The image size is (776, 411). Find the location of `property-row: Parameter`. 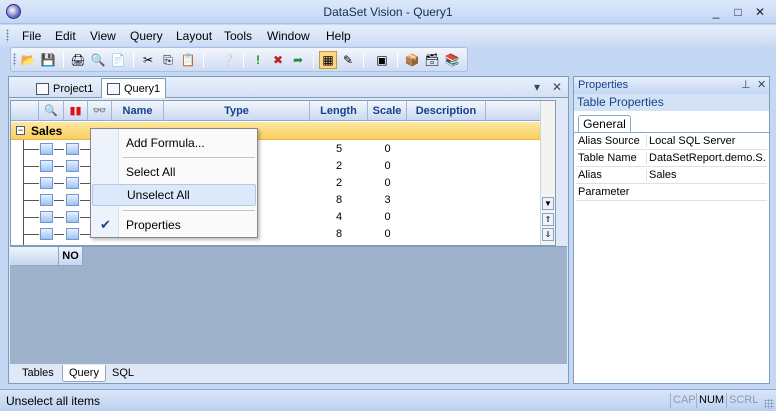

property-row: Parameter is located at coordinates (671, 192).